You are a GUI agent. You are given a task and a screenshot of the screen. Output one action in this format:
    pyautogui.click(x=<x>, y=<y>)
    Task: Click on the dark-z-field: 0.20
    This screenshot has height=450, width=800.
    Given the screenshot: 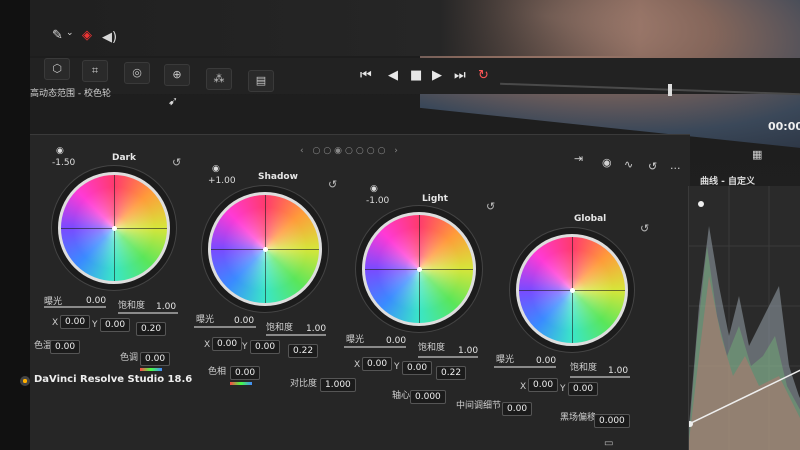 What is the action you would take?
    pyautogui.click(x=151, y=329)
    